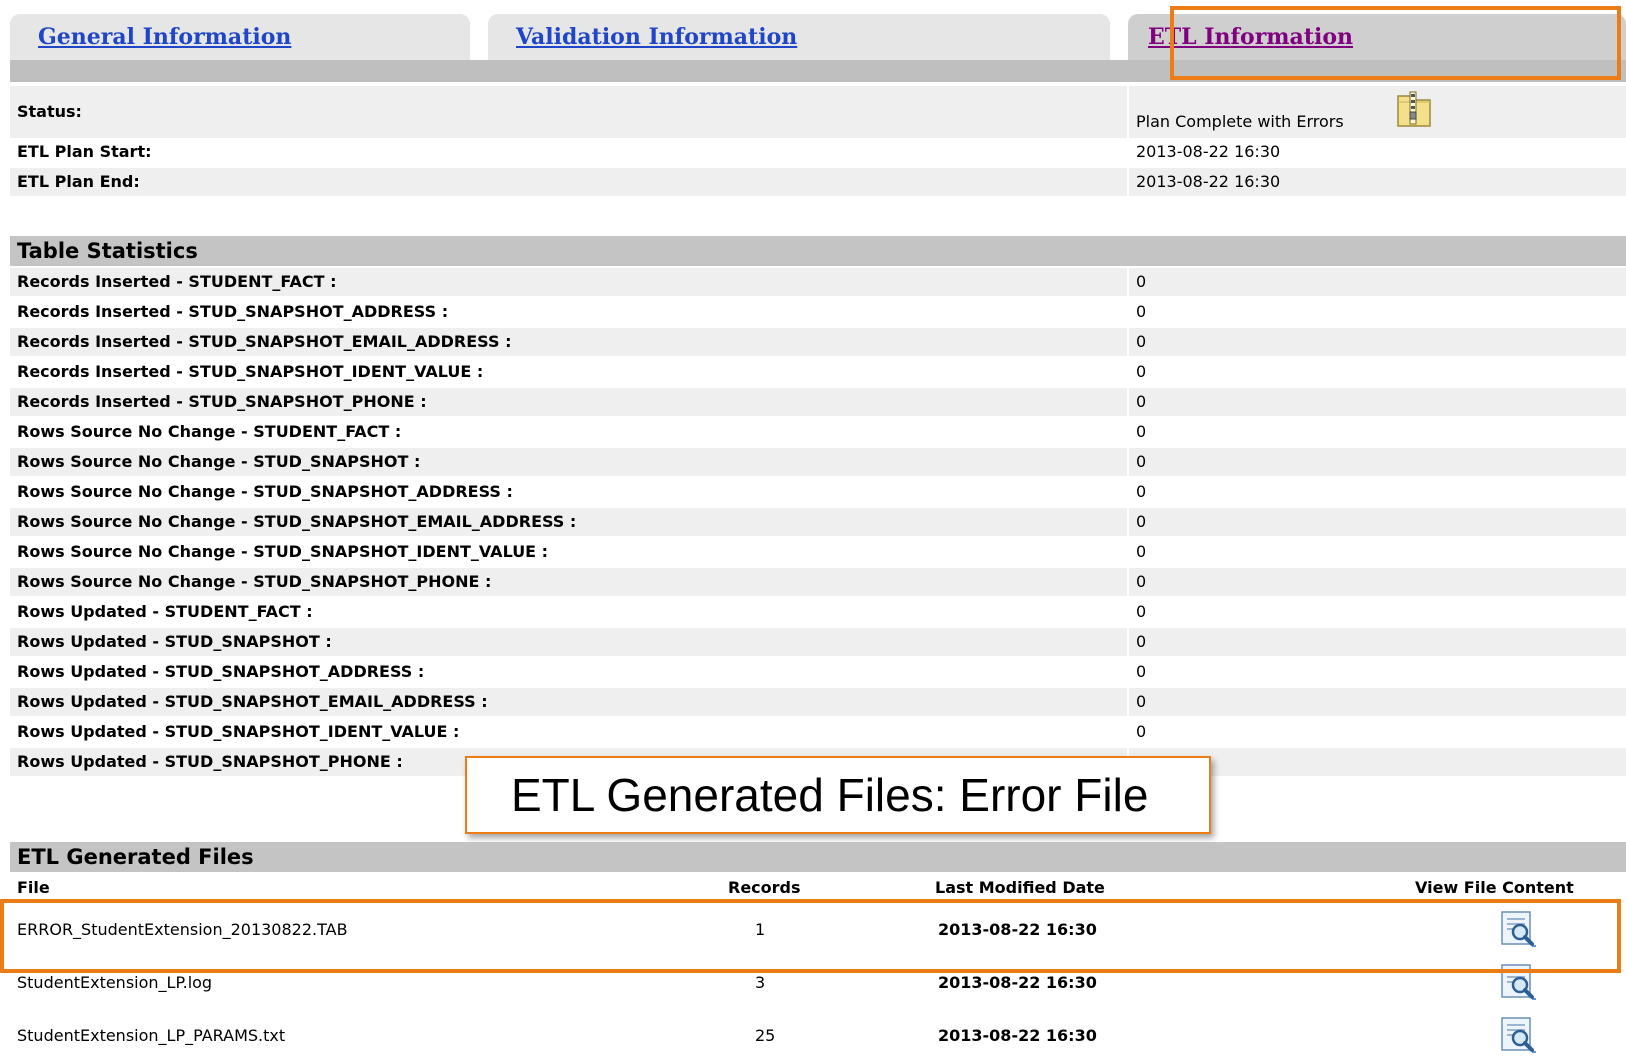  Describe the element at coordinates (1377, 182) in the screenshot. I see `plan-end-value: 2013-08-22 16:30` at that location.